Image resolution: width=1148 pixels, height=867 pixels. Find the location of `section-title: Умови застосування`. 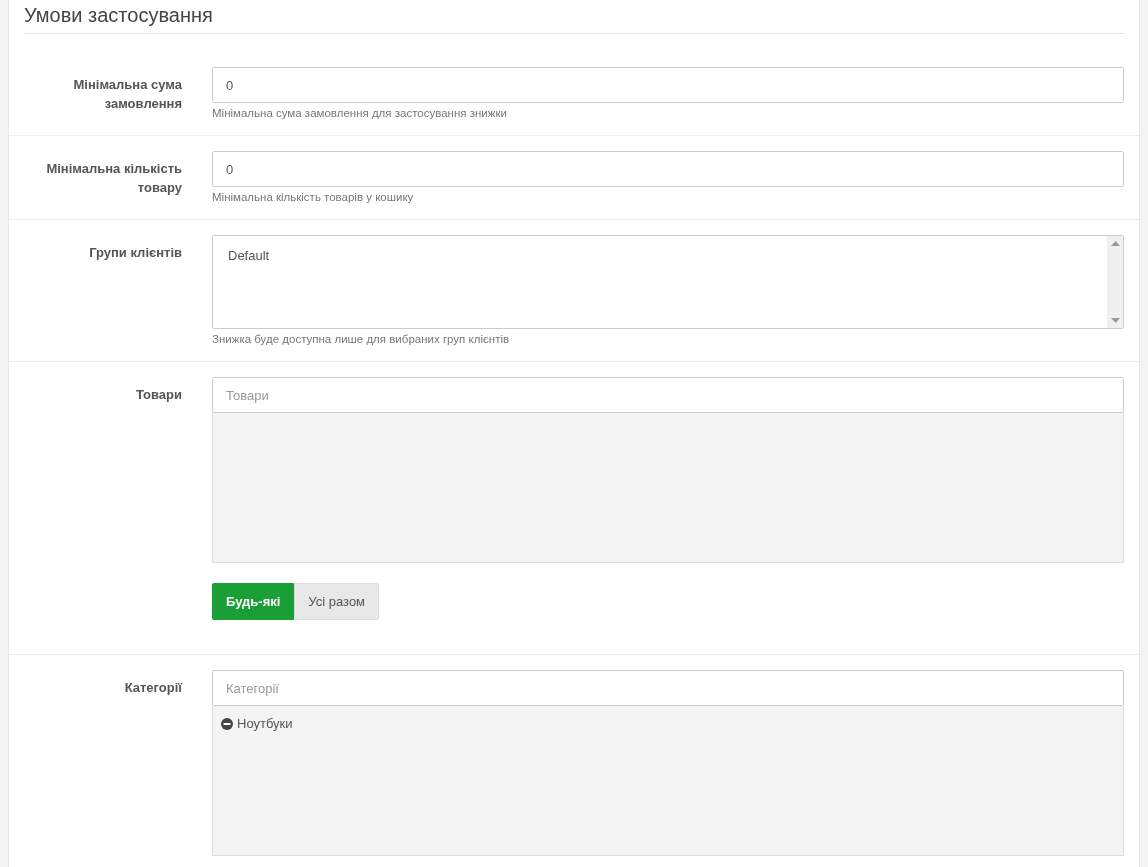

section-title: Умови застосування is located at coordinates (118, 15).